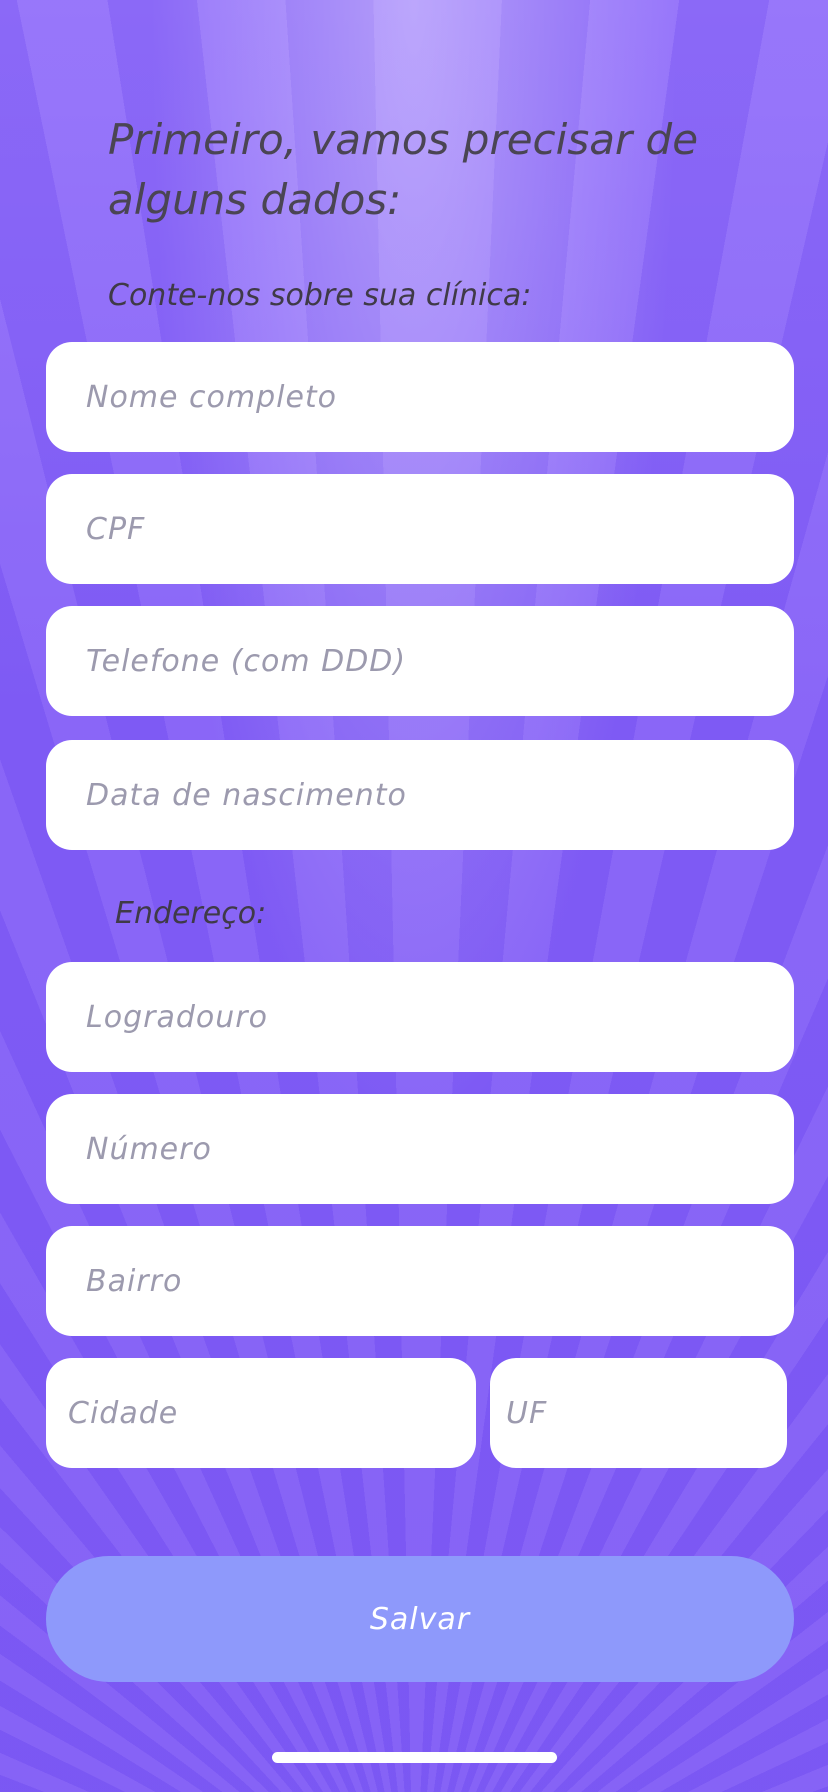 This screenshot has height=1792, width=828. What do you see at coordinates (414, 1757) in the screenshot?
I see `home-indicator` at bounding box center [414, 1757].